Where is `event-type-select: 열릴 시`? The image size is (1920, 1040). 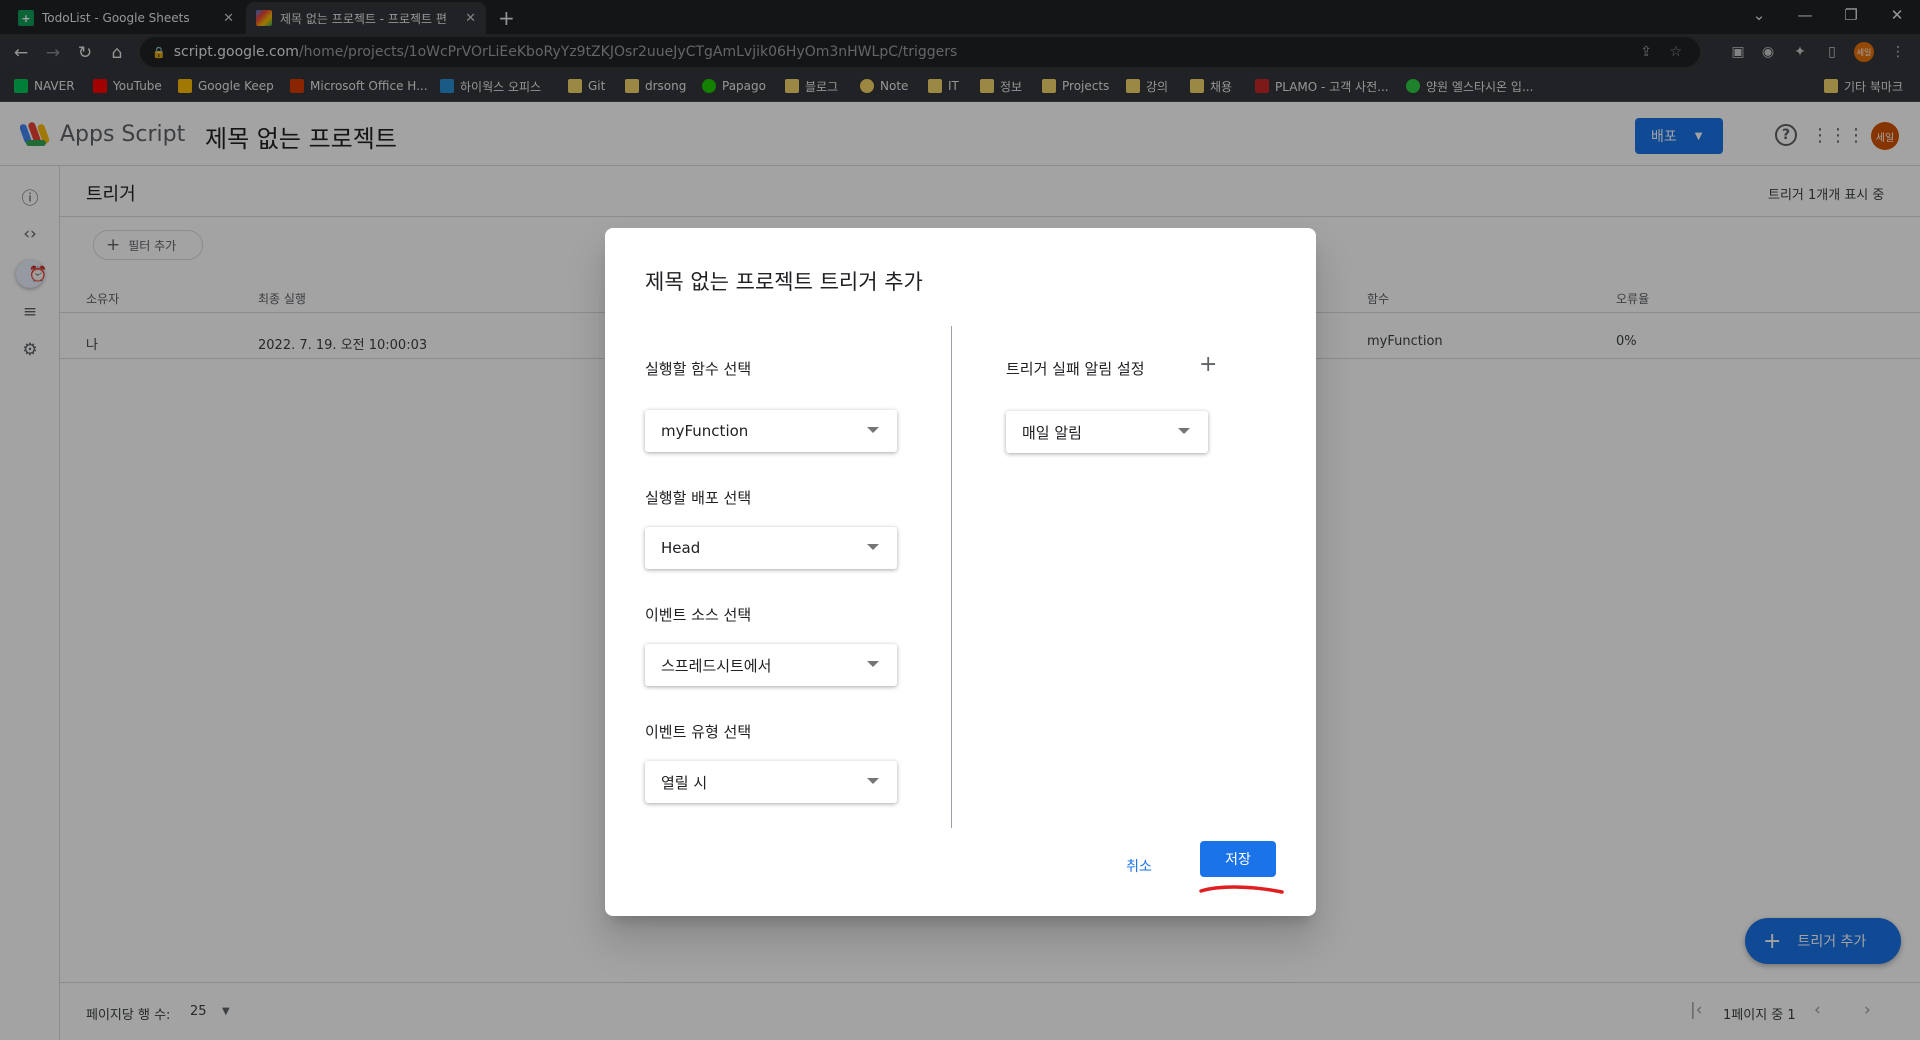 event-type-select: 열릴 시 is located at coordinates (771, 782).